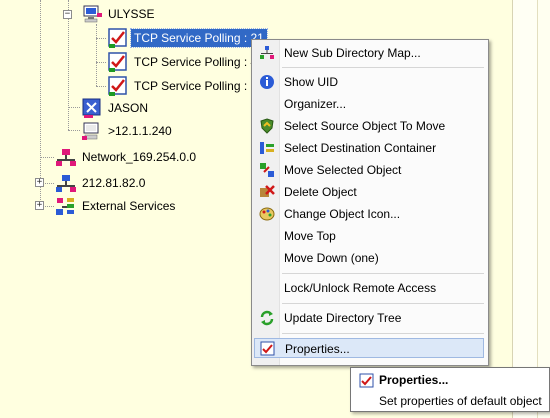 This screenshot has height=418, width=550. I want to click on expander-external-services: +, so click(39, 205).